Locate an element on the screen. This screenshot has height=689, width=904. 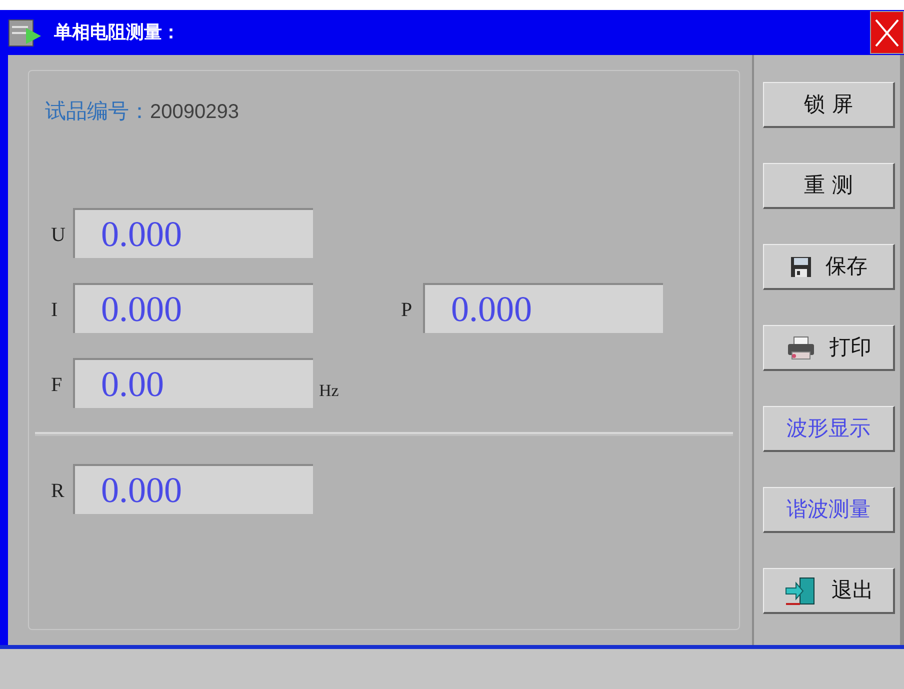
side-button: 谐波测量 is located at coordinates (829, 510).